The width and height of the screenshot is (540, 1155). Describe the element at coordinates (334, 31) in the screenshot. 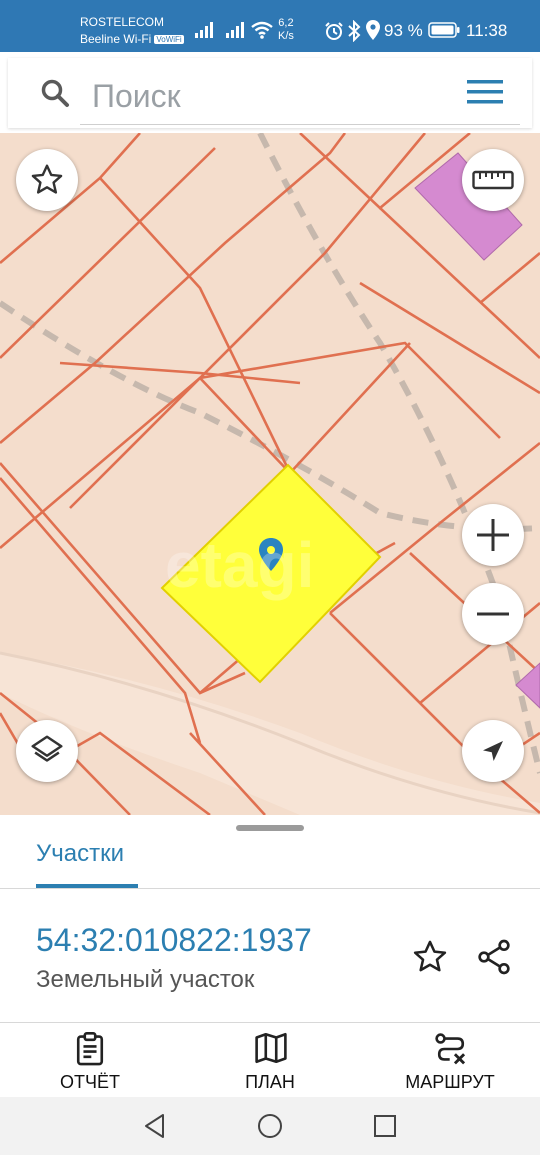

I see `alarm-icon` at that location.